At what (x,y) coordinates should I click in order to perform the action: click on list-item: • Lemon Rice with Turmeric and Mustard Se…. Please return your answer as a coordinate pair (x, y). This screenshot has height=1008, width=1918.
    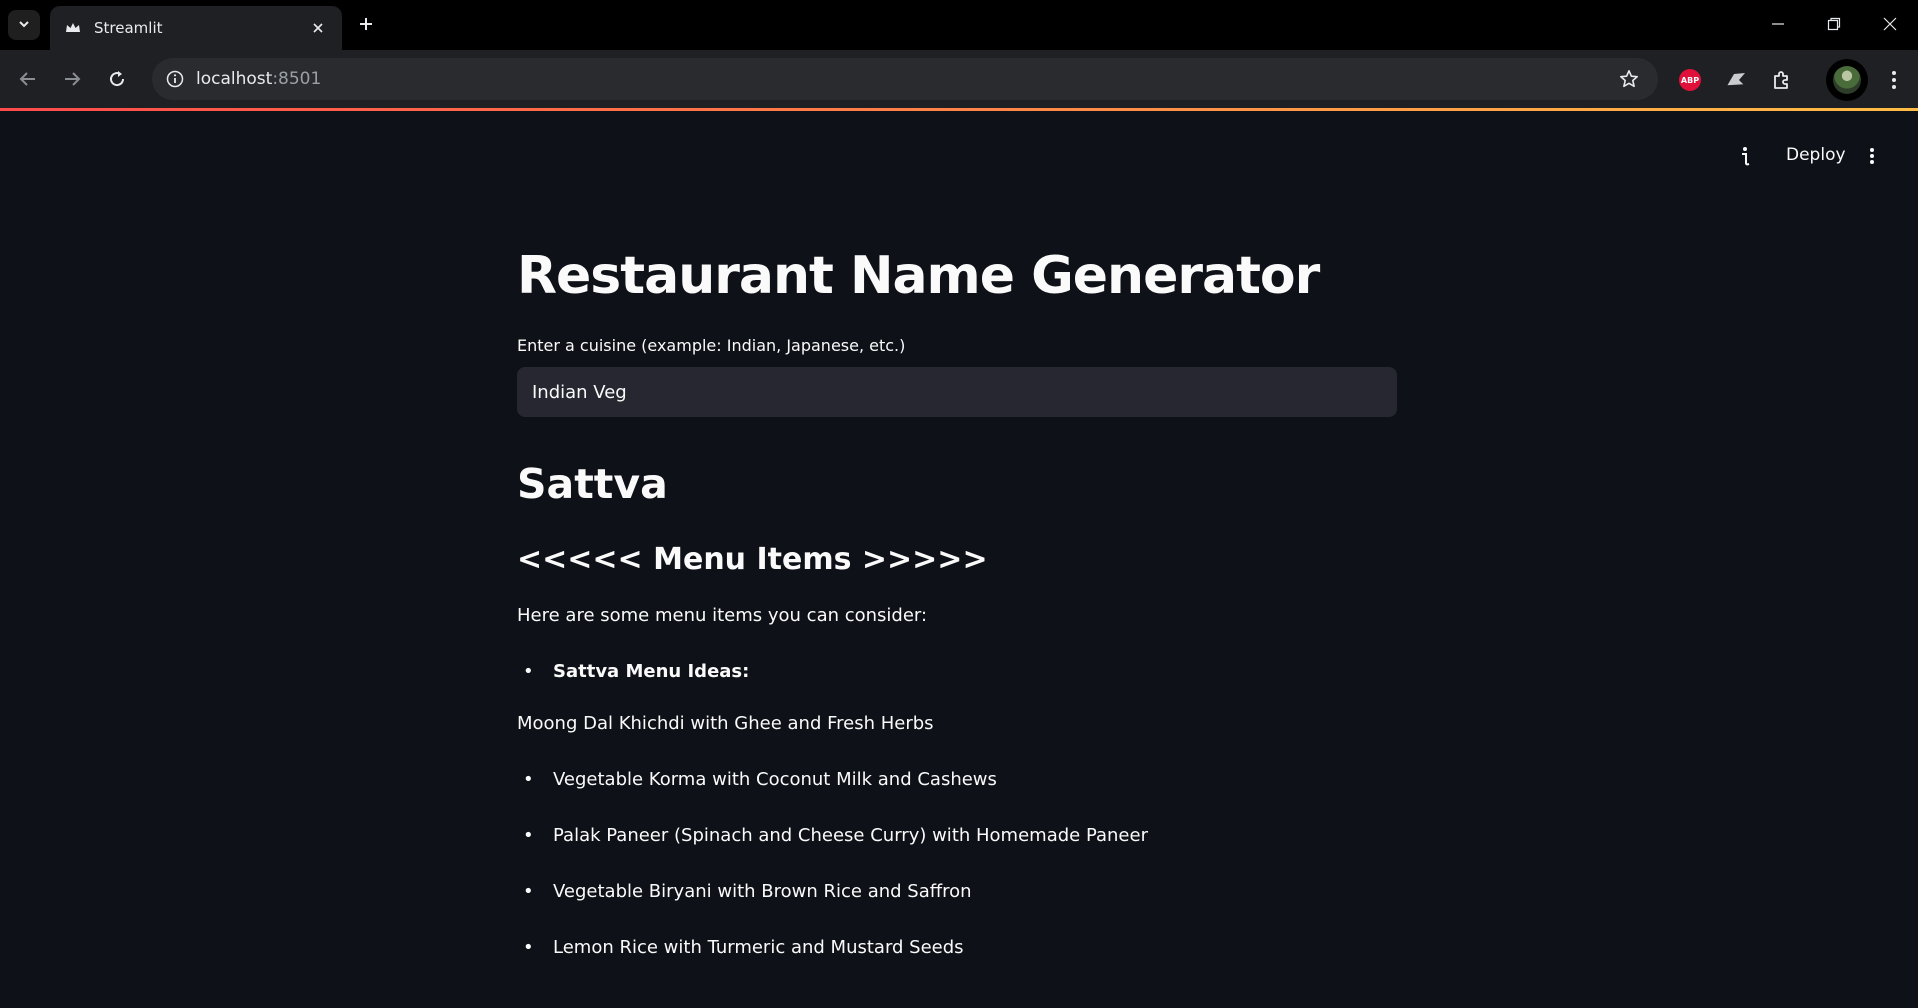
    Looking at the image, I should click on (743, 947).